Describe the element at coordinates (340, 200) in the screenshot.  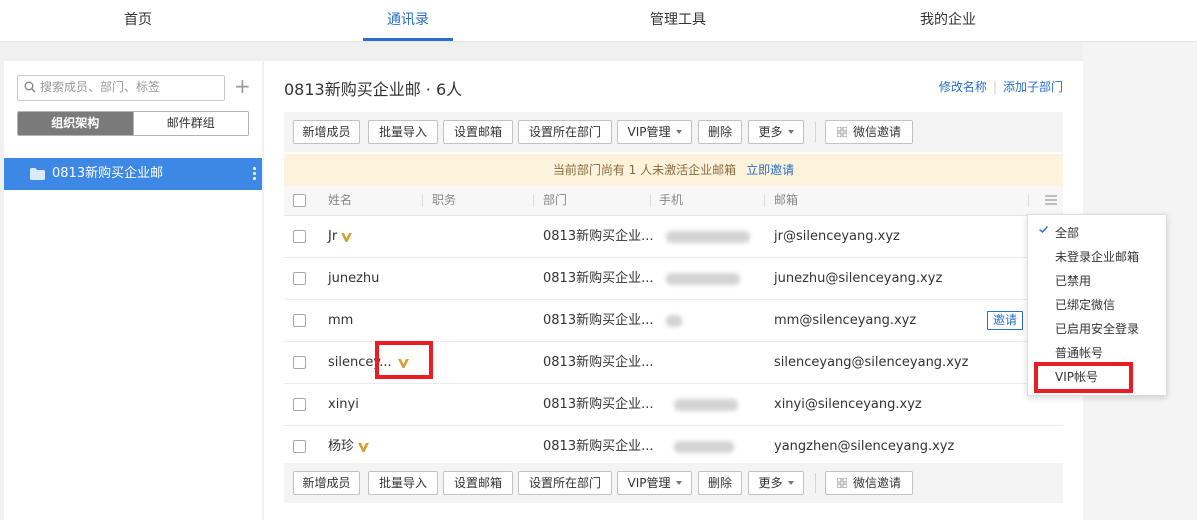
I see `column-name: 姓名` at that location.